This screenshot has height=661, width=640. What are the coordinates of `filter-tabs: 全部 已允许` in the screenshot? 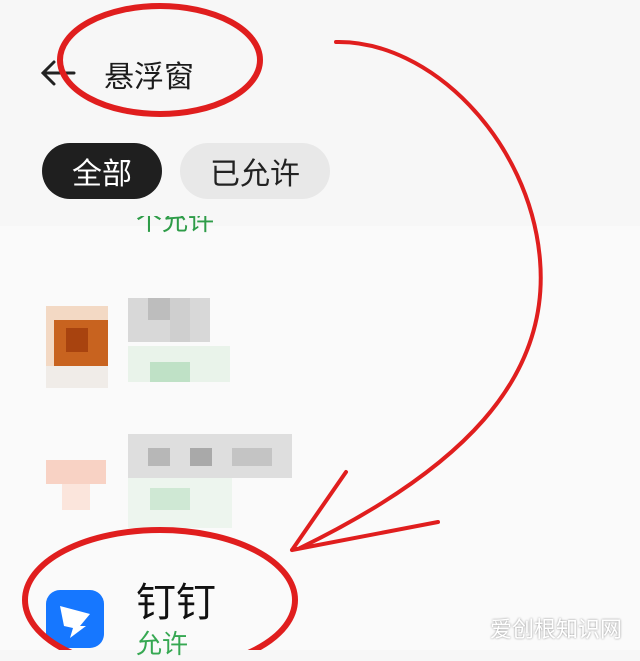 It's located at (186, 171).